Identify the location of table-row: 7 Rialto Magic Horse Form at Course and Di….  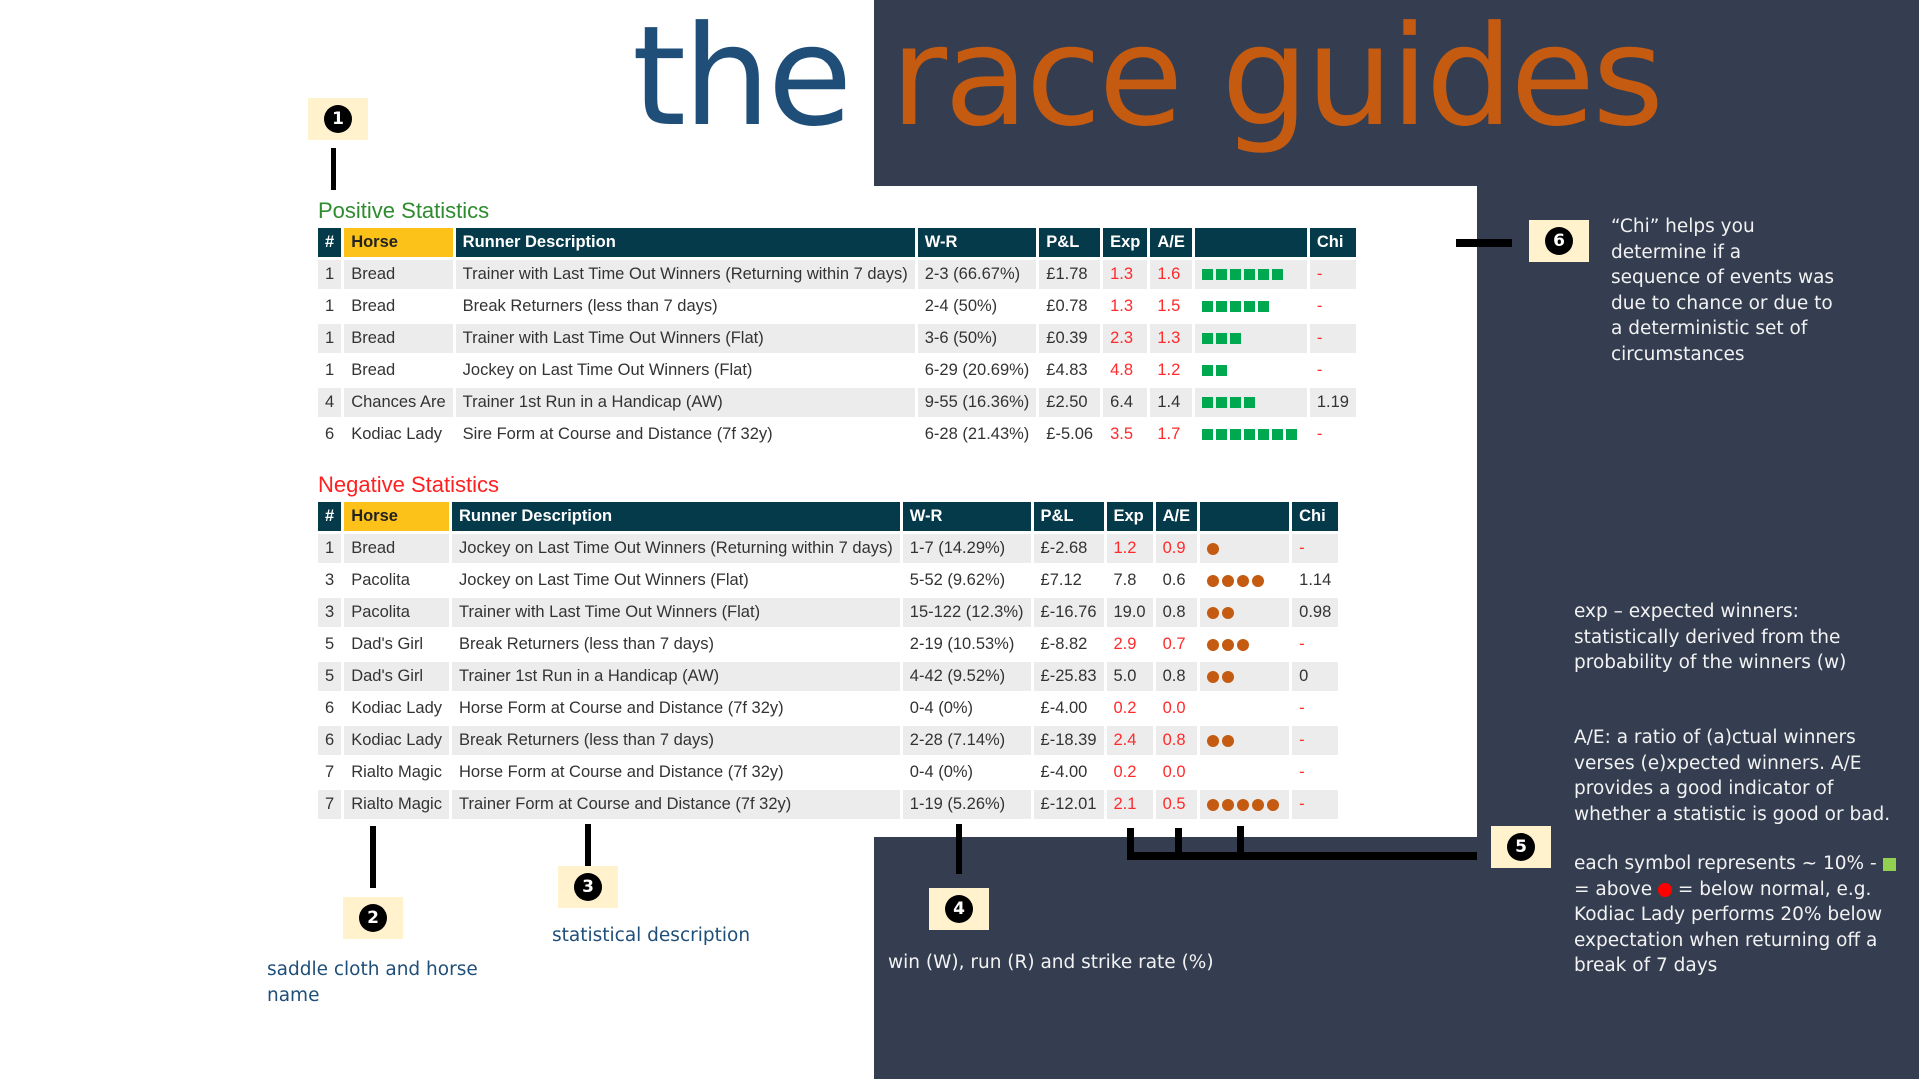
(828, 772).